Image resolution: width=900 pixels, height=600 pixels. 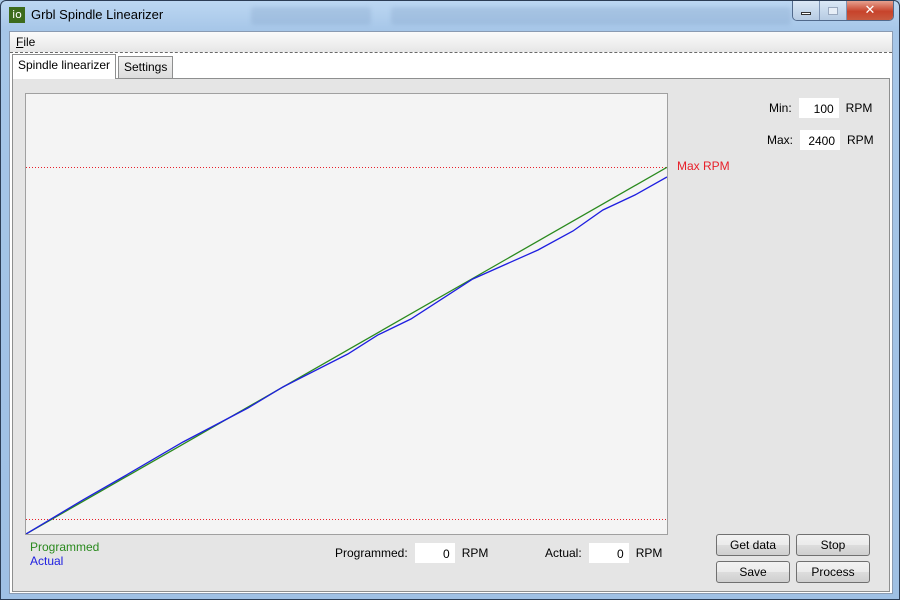 I want to click on save-button: Save, so click(x=753, y=572).